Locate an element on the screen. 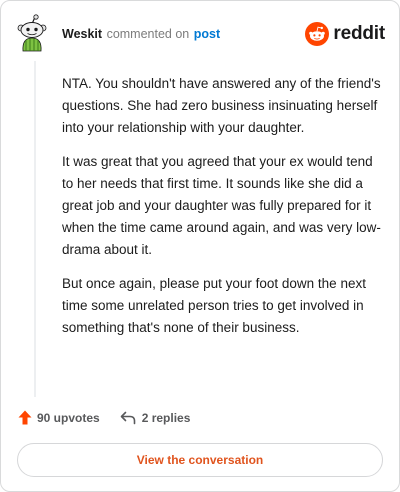 Image resolution: width=400 pixels, height=492 pixels. upvote-count: 90 upvotes is located at coordinates (68, 417).